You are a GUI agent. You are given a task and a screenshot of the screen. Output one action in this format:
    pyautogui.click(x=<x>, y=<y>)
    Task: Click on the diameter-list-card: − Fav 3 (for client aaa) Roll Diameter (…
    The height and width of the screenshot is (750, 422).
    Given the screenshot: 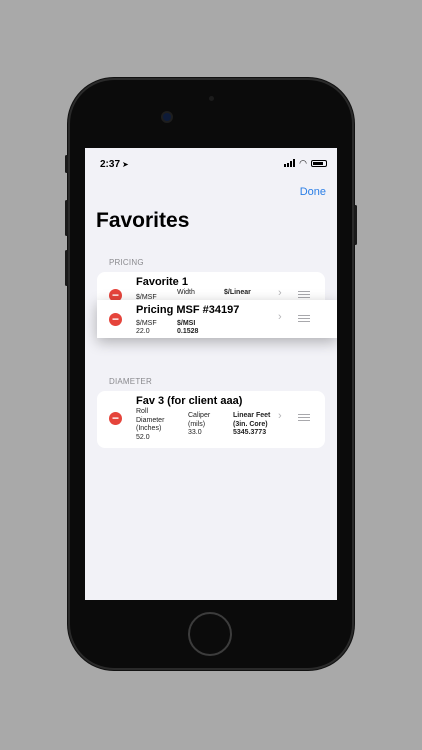 What is the action you would take?
    pyautogui.click(x=211, y=419)
    